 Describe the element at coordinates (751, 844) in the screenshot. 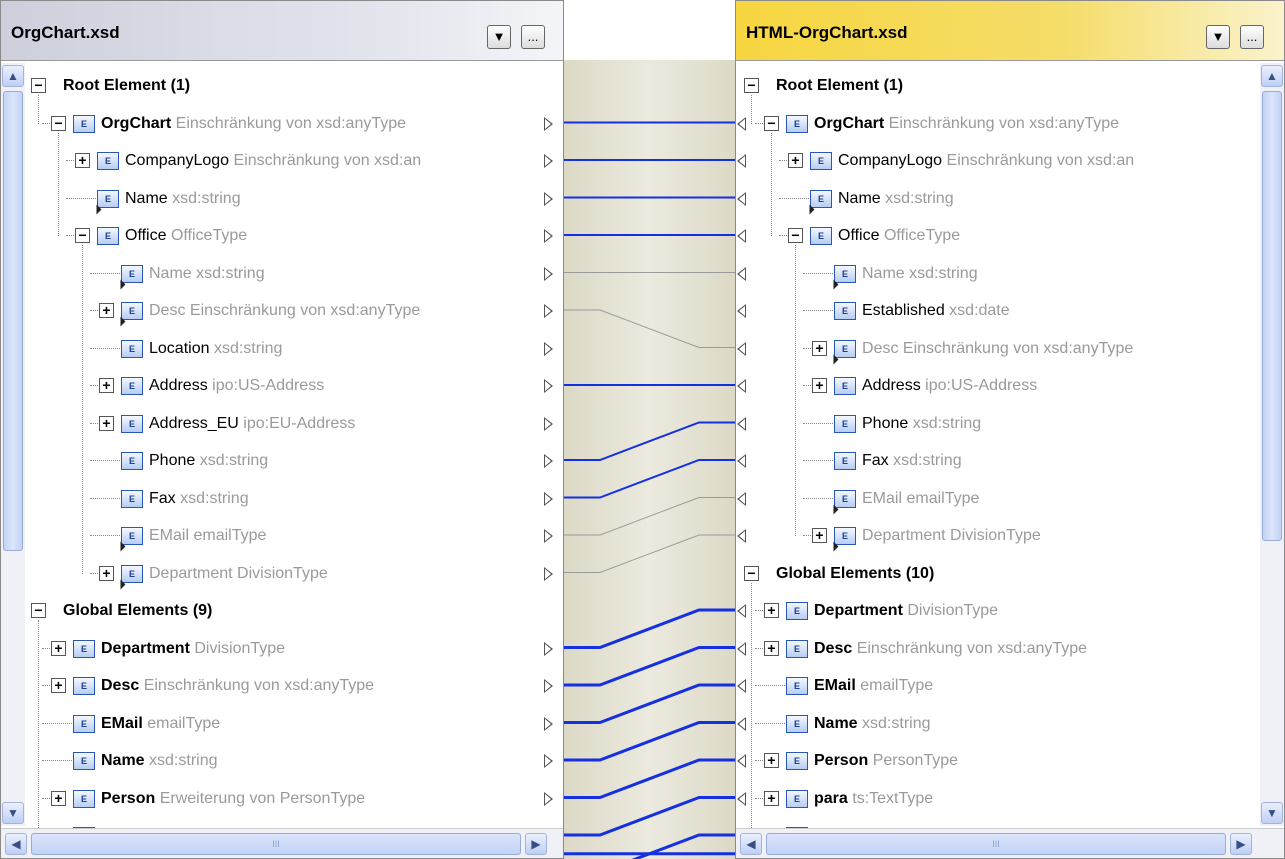

I see `scroll-left-button: ◀` at that location.